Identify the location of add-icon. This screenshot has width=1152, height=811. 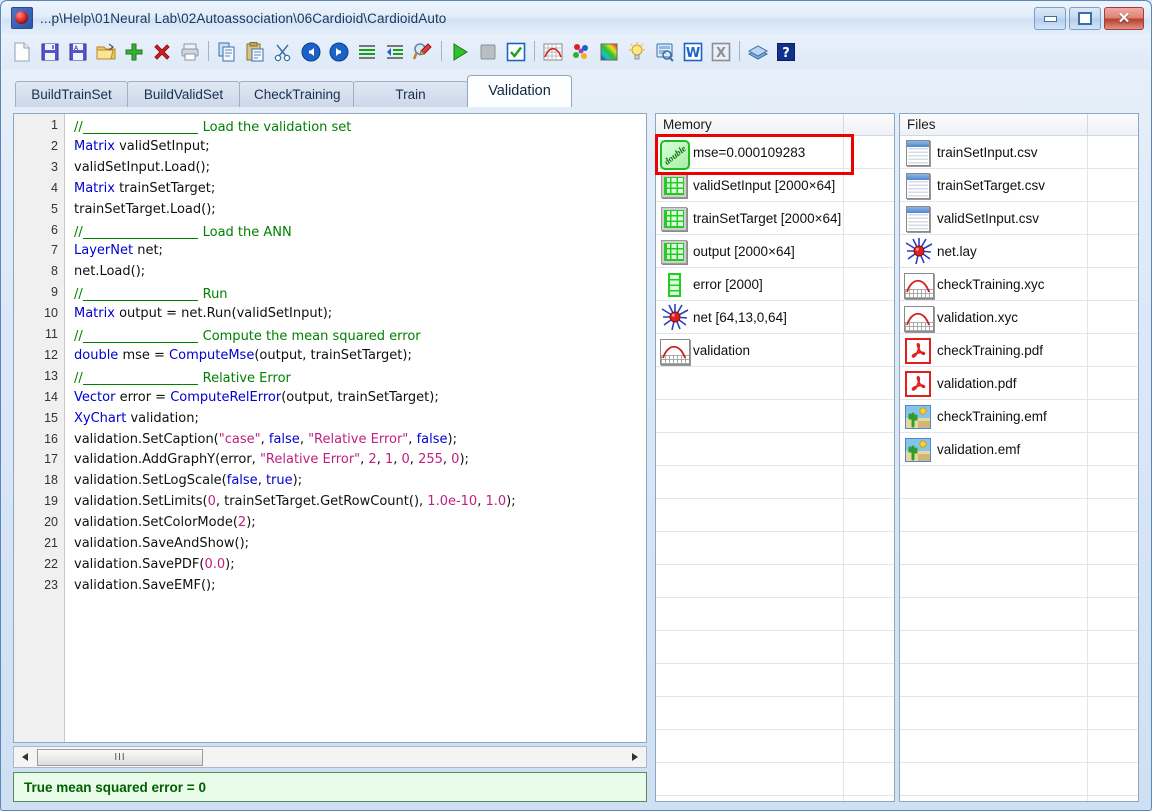
(134, 52).